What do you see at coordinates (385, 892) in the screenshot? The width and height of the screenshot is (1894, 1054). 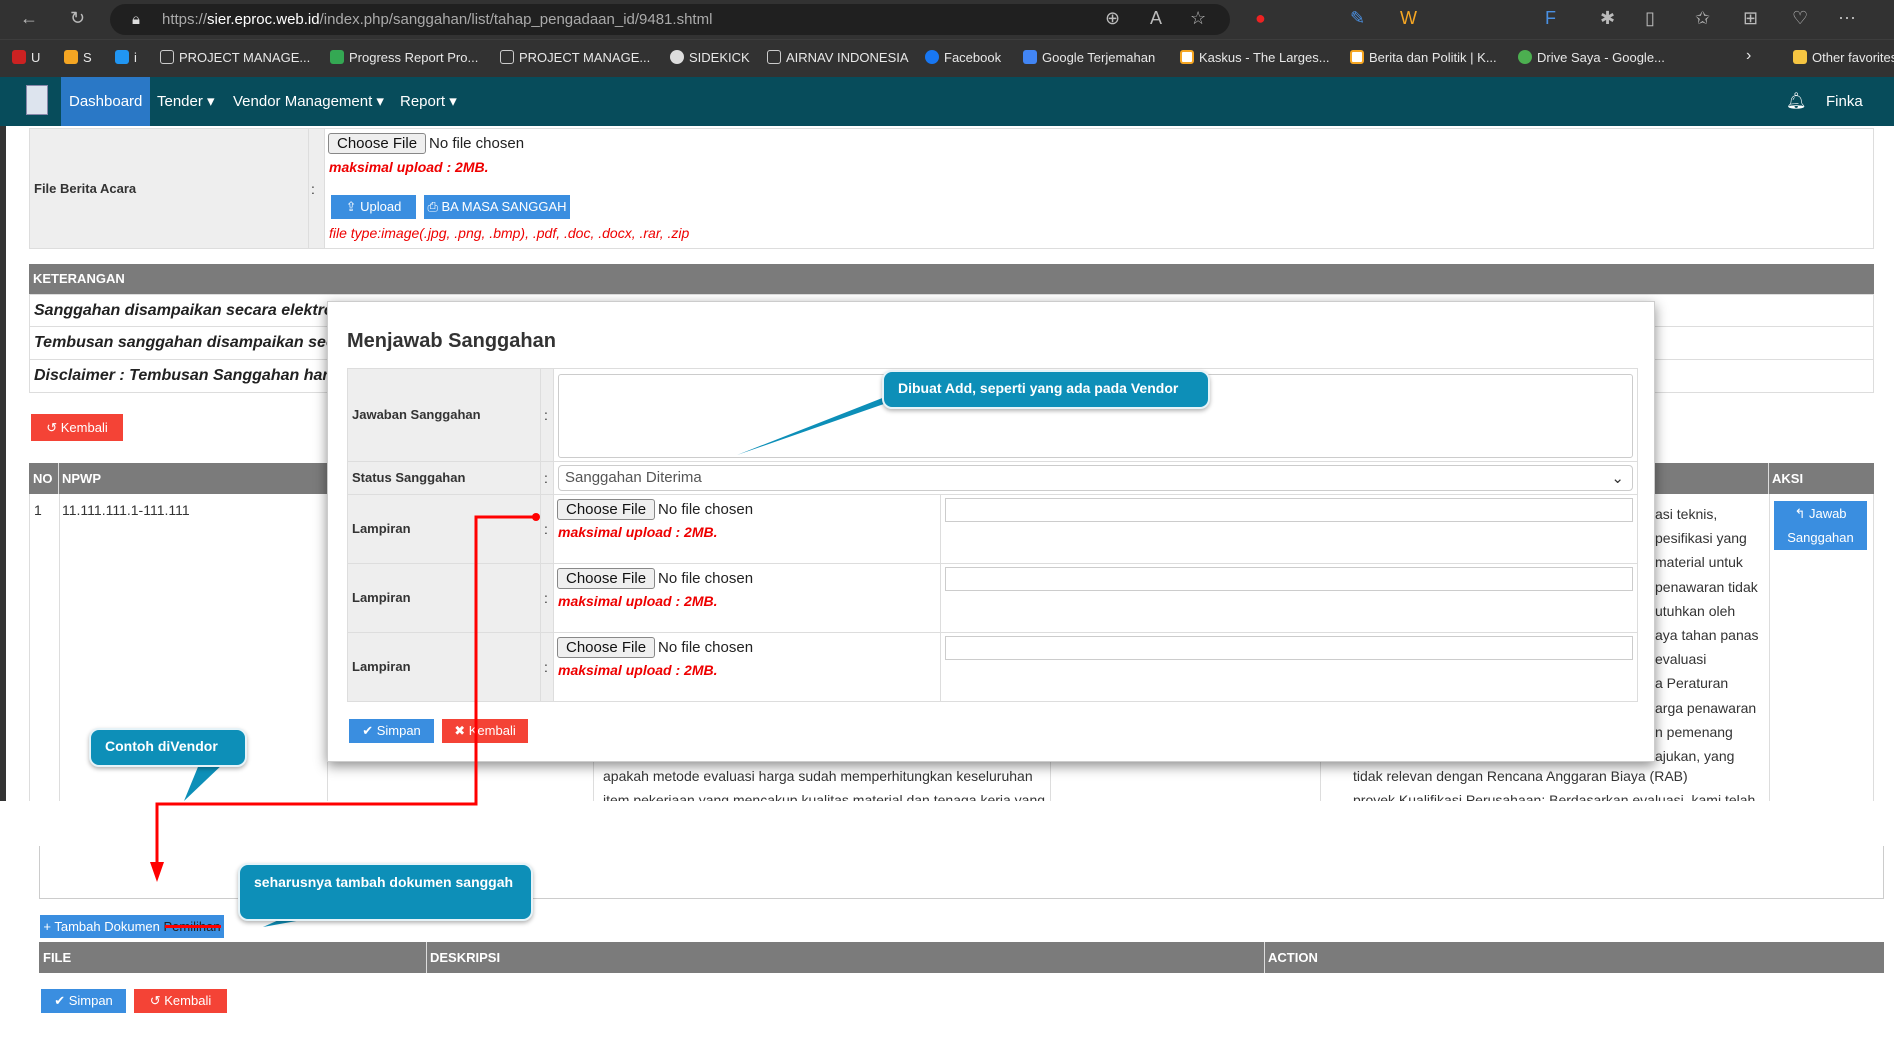 I see `callout-tambah-note: seharusnya tambah dokumen sanggah` at bounding box center [385, 892].